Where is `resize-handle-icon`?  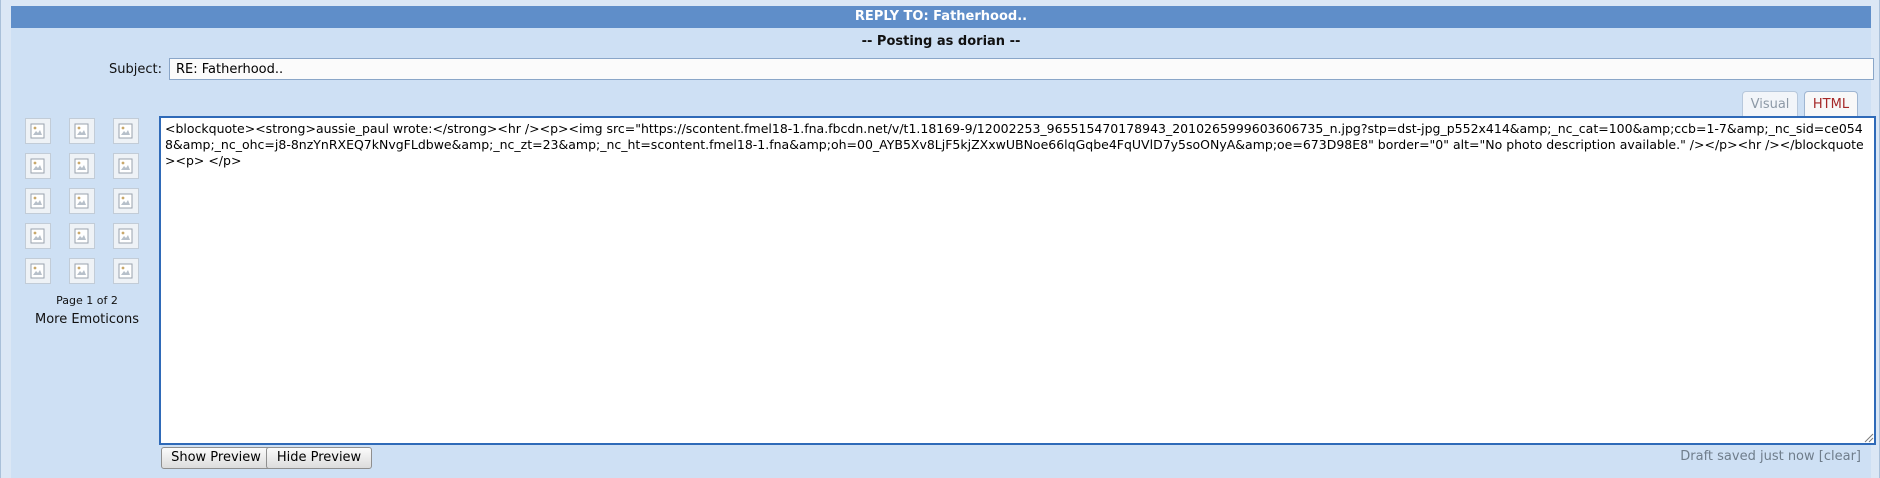 resize-handle-icon is located at coordinates (1868, 437).